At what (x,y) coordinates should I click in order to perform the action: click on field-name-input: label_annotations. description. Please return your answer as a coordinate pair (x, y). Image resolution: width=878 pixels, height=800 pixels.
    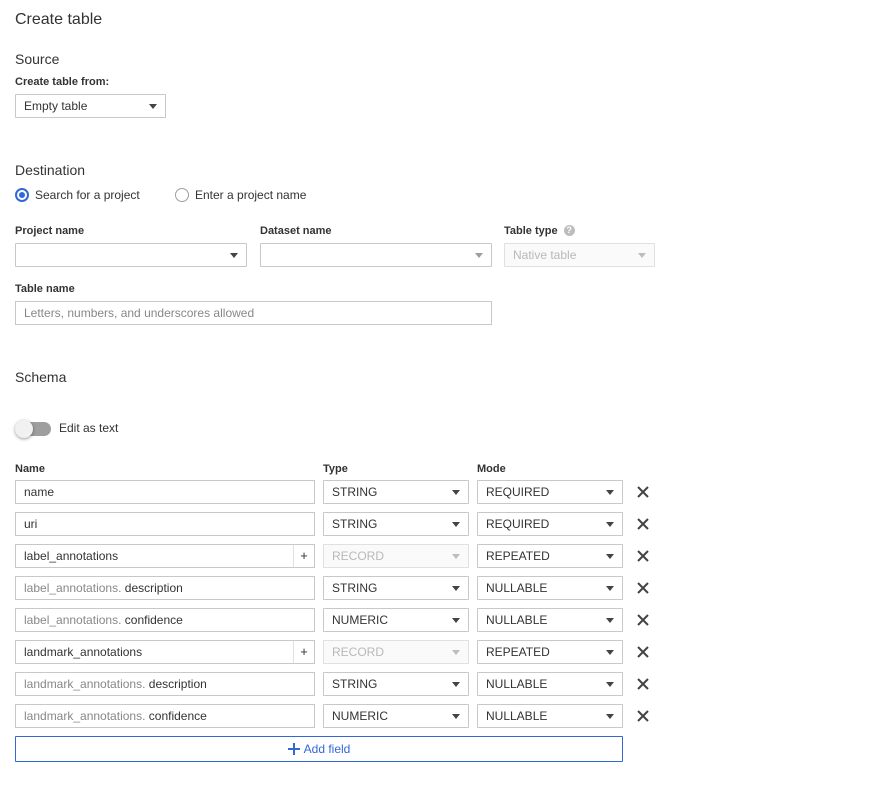
    Looking at the image, I should click on (165, 588).